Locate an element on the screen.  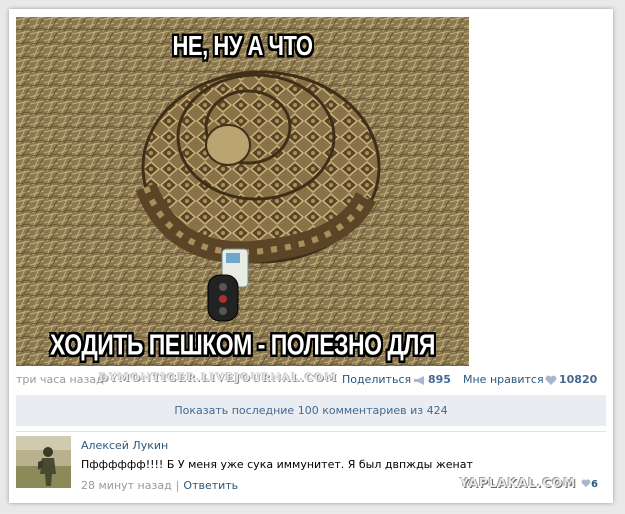
source-watermark: DYMONTIGER.LIVEJOURNAL.COM is located at coordinates (218, 378).